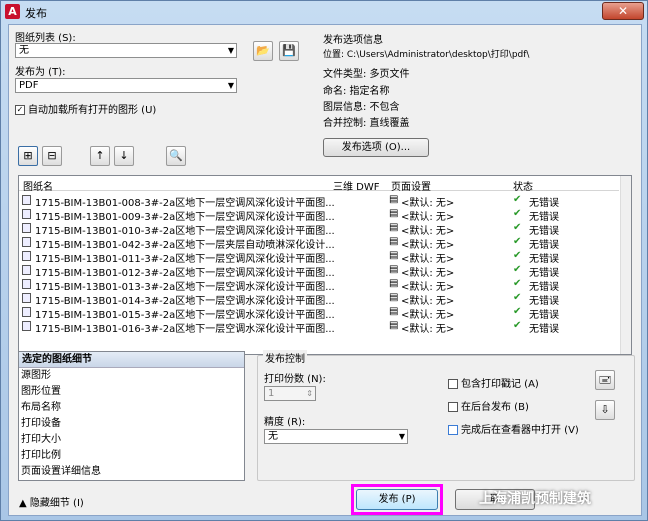  I want to click on add-sheet-icon: ⊞, so click(28, 155).